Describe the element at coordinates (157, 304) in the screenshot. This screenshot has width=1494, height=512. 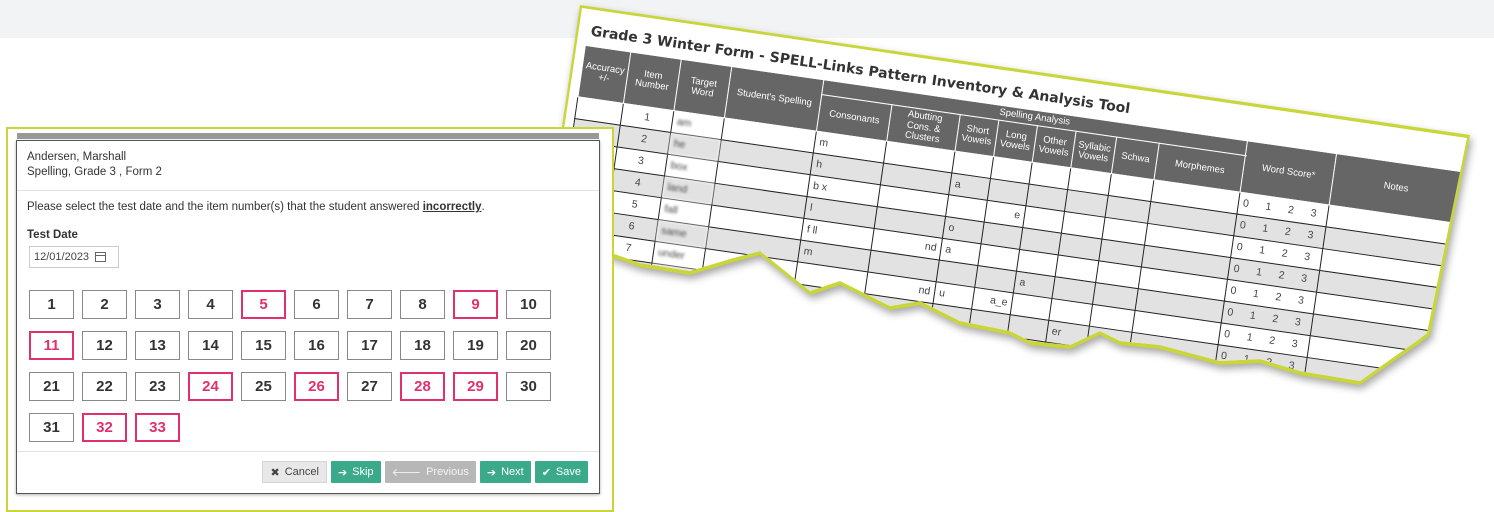
I see `item-button-3: 3` at that location.